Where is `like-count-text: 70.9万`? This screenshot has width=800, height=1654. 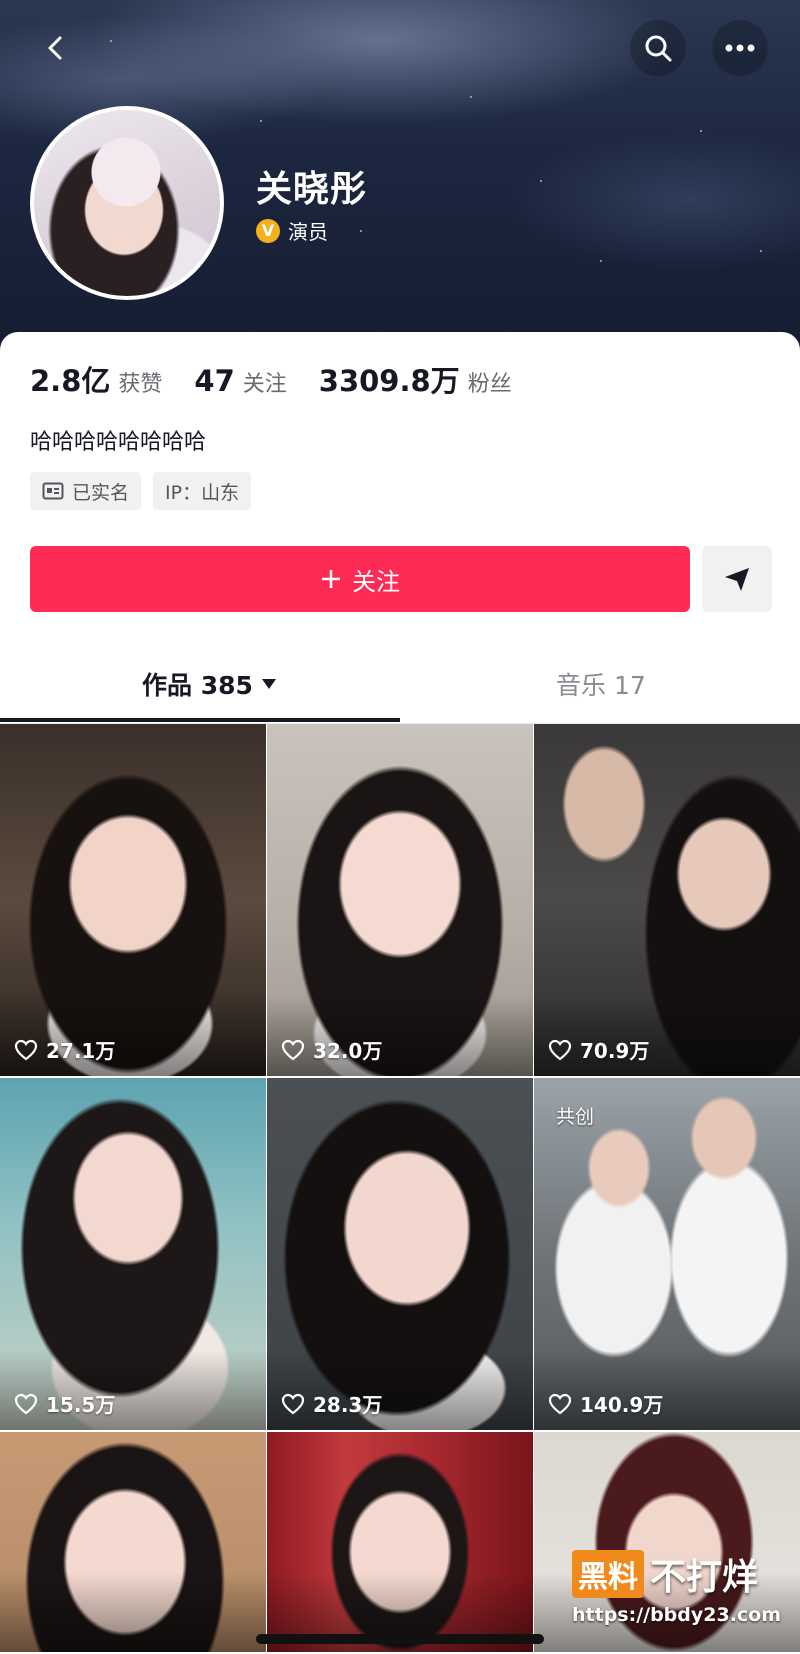
like-count-text: 70.9万 is located at coordinates (615, 1051).